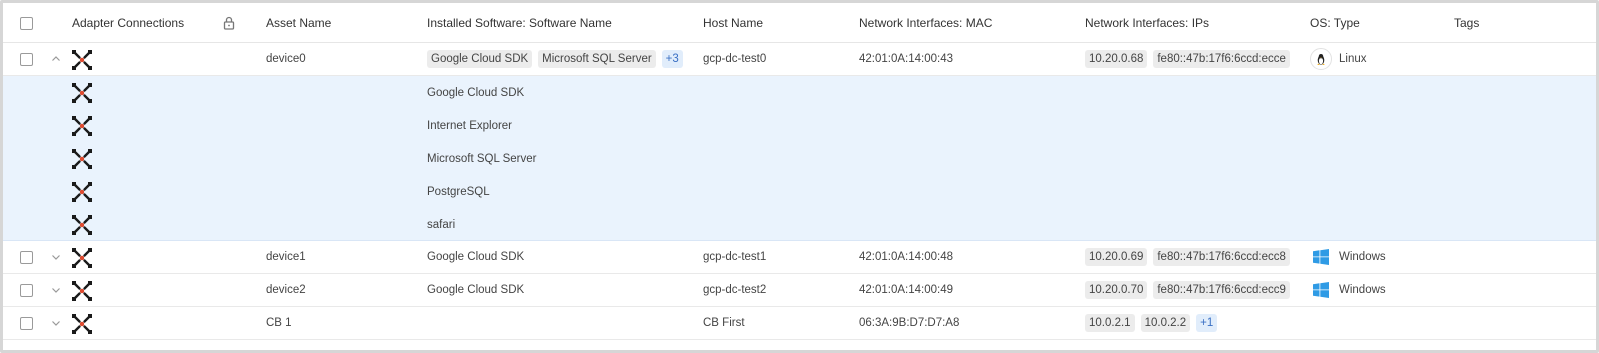 The image size is (1599, 353). Describe the element at coordinates (286, 59) in the screenshot. I see `asset-name: device0` at that location.